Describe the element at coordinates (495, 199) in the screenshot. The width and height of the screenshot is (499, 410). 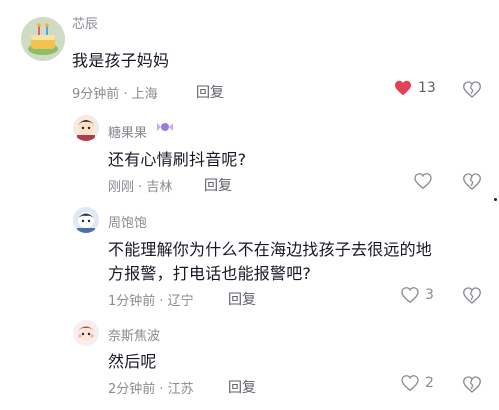
I see `edge-dot` at that location.